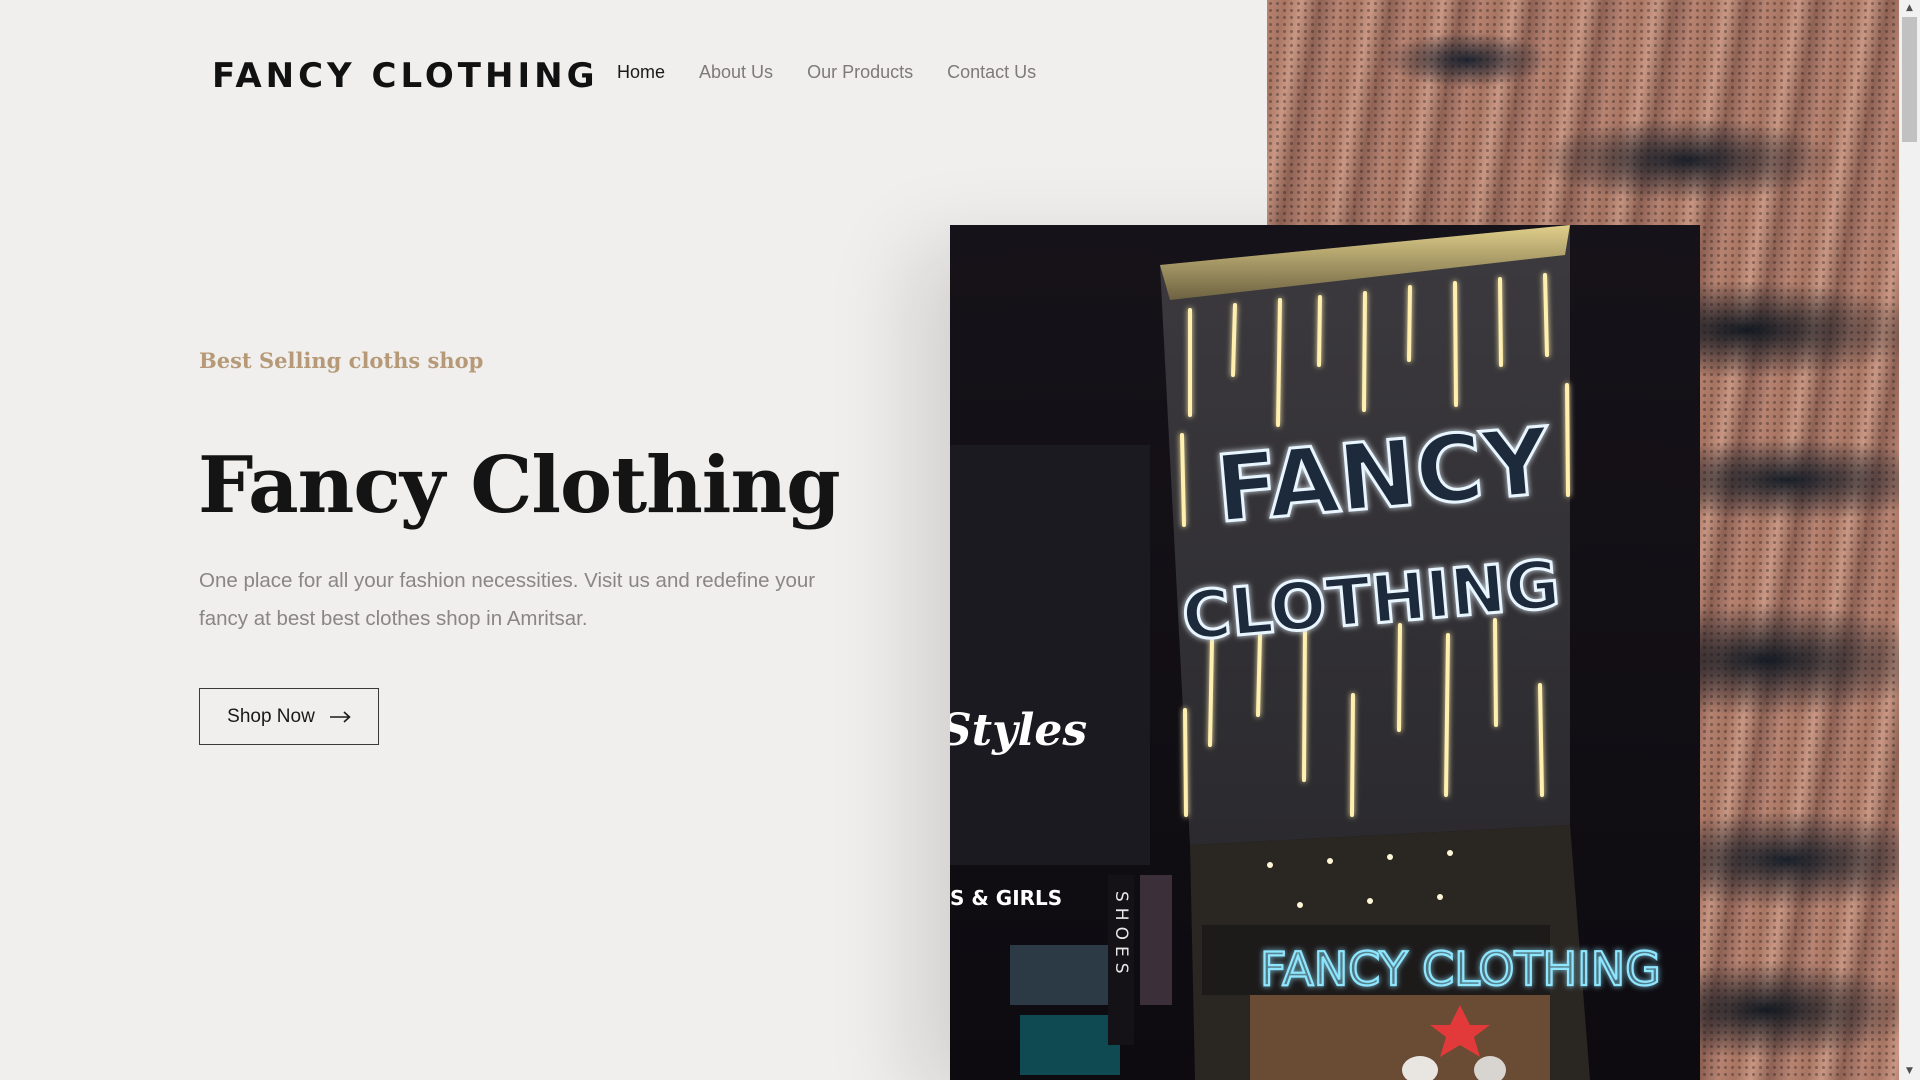 The image size is (1920, 1080). What do you see at coordinates (519, 485) in the screenshot?
I see `hero-title: Fancy Clothing` at bounding box center [519, 485].